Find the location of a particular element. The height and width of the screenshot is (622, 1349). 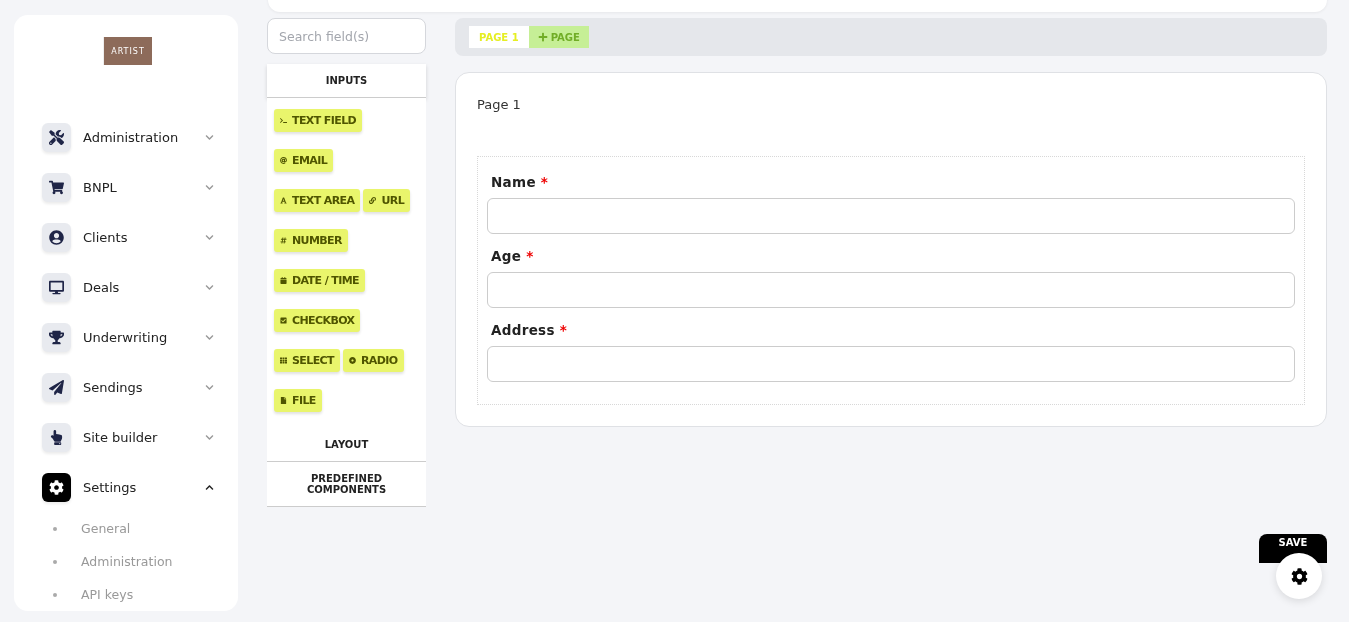

cart-icon is located at coordinates (56, 187).